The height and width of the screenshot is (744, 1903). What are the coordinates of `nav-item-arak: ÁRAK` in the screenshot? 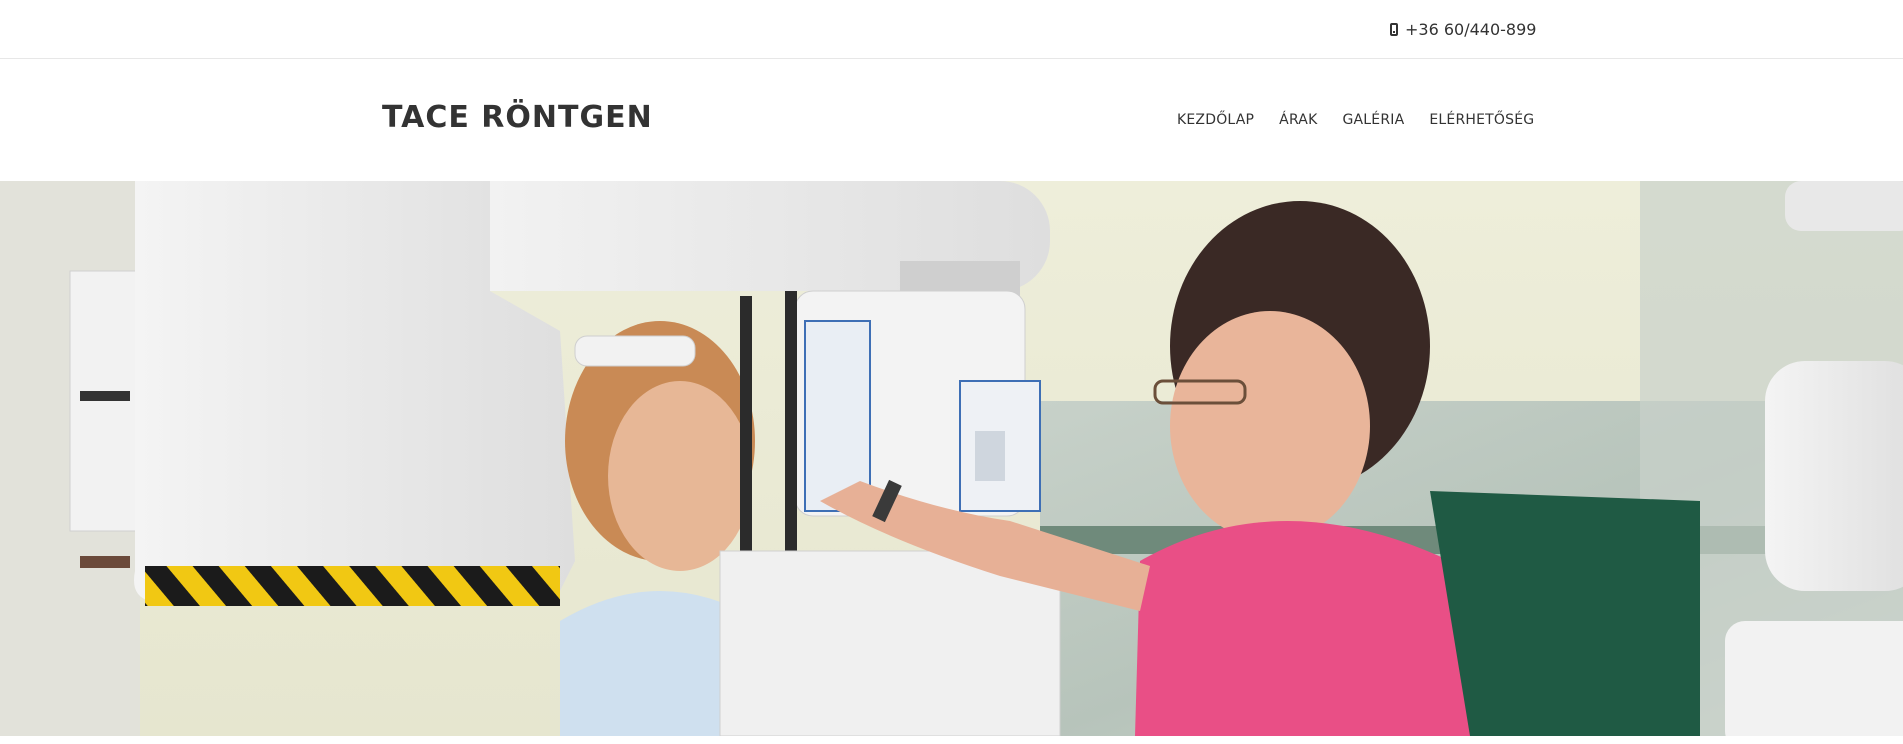 It's located at (1298, 120).